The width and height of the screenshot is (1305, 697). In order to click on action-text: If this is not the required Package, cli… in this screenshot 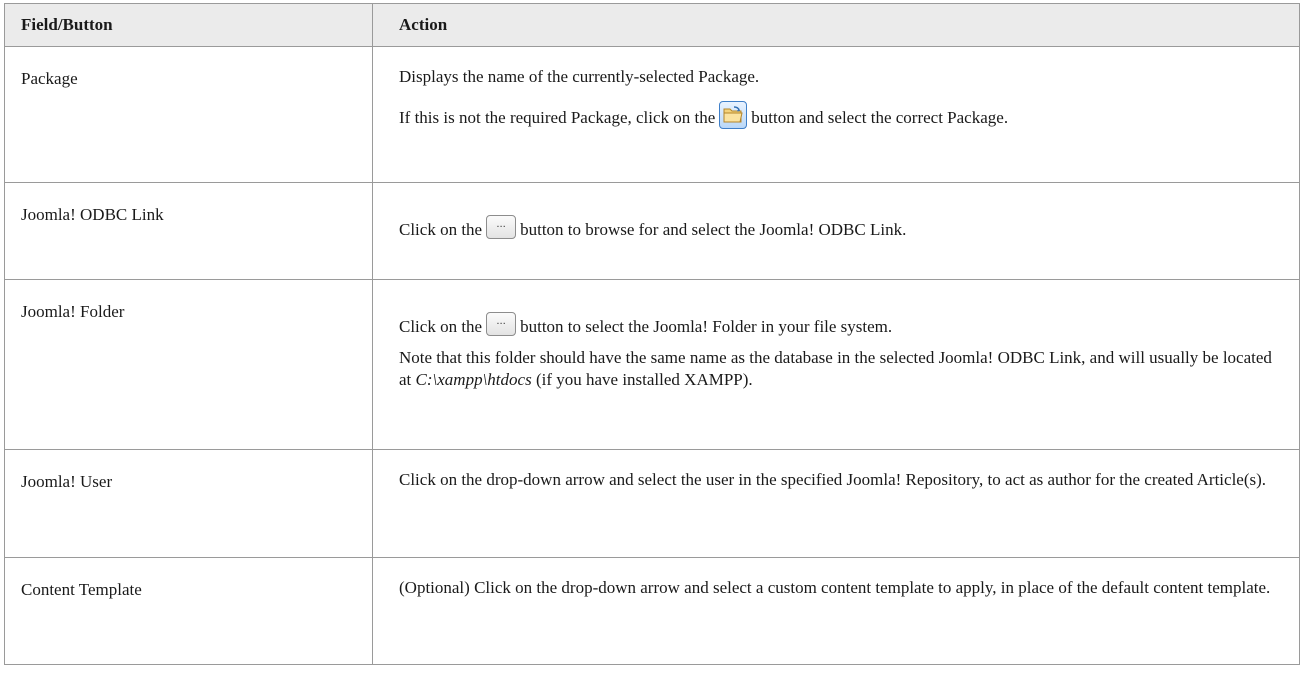, I will do `click(836, 115)`.